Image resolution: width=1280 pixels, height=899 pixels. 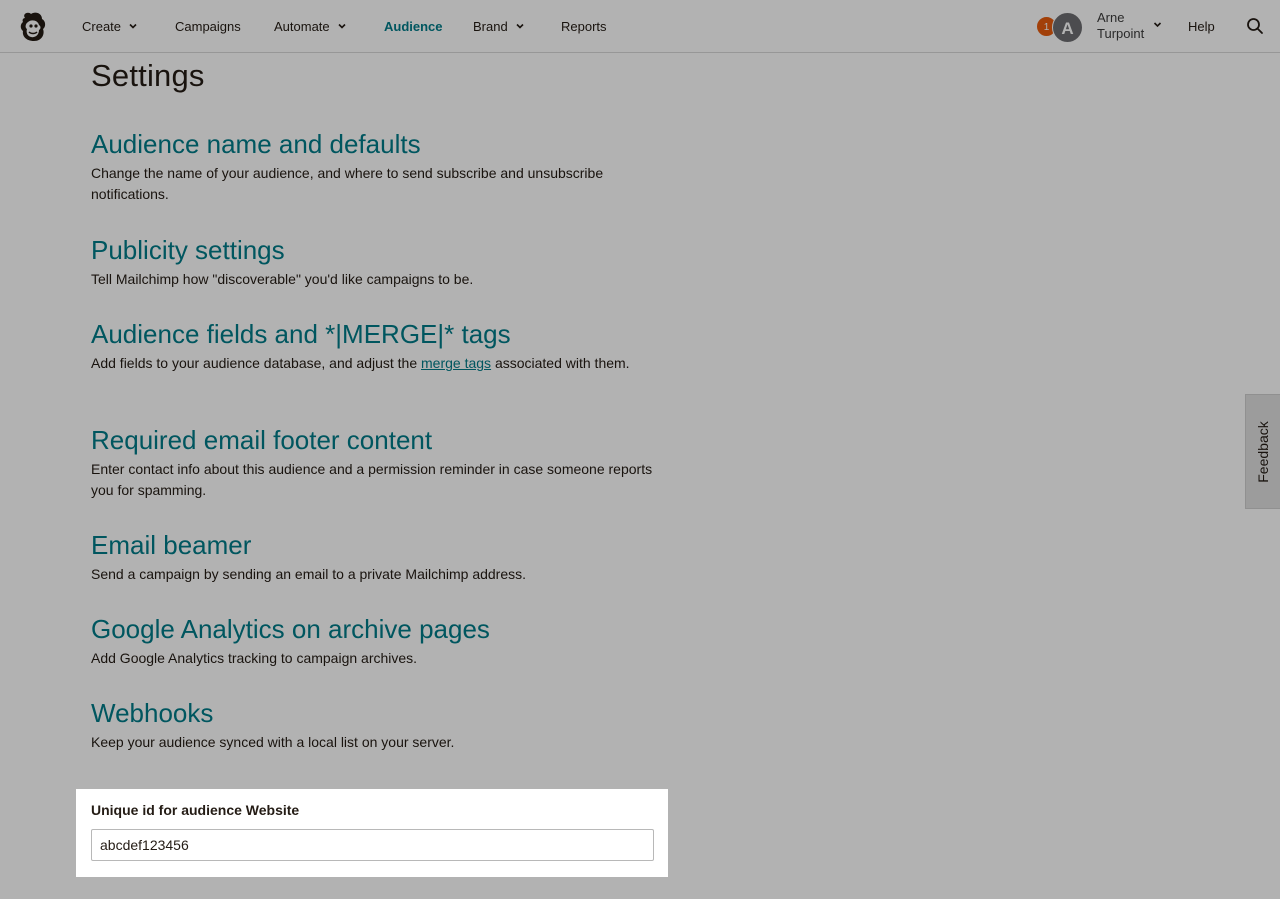 What do you see at coordinates (1201, 26) in the screenshot?
I see `help-link: Help` at bounding box center [1201, 26].